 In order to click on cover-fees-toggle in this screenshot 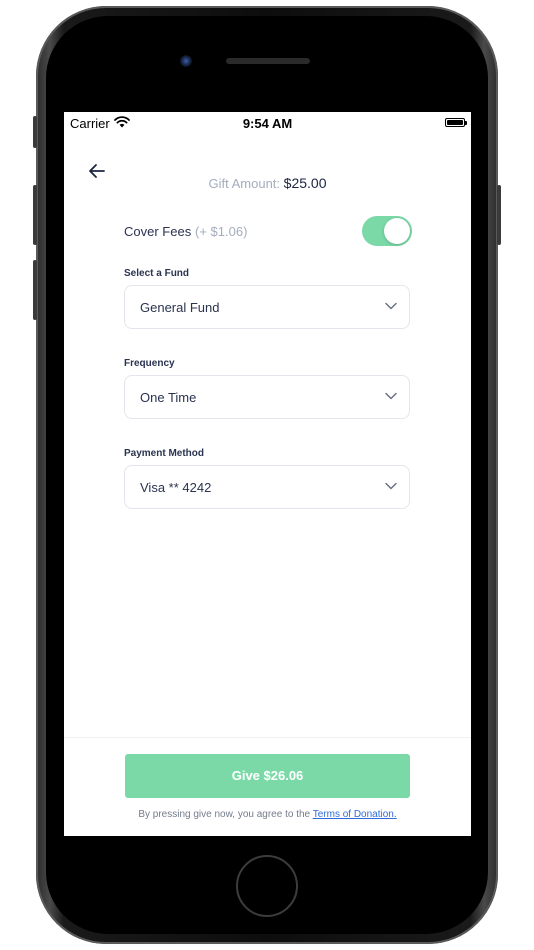, I will do `click(387, 231)`.